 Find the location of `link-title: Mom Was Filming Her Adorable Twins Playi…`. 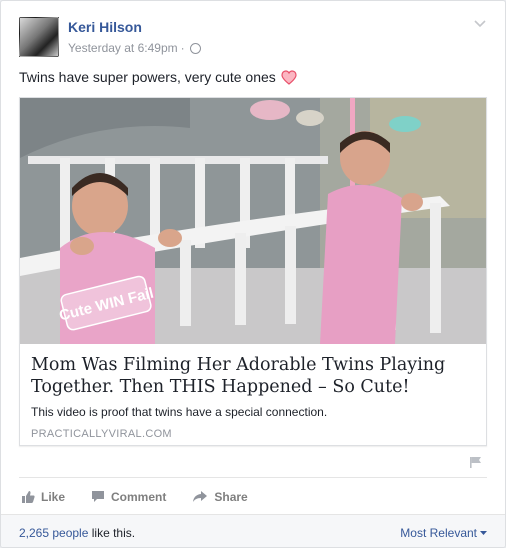

link-title: Mom Was Filming Her Adorable Twins Playi… is located at coordinates (253, 376).